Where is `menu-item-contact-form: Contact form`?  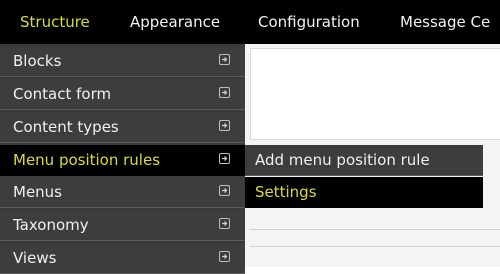 menu-item-contact-form: Contact form is located at coordinates (122, 94).